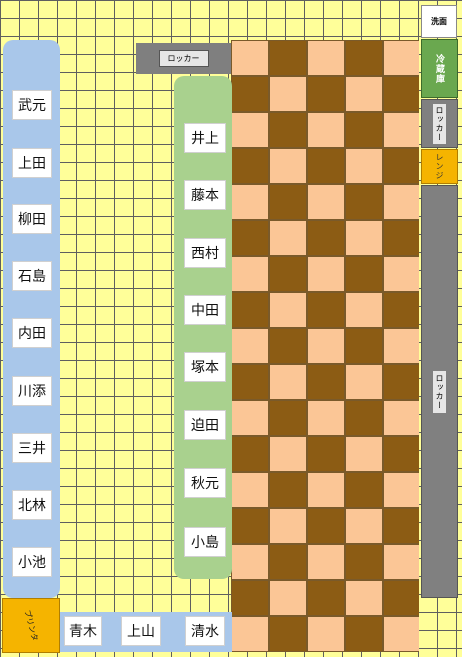 The image size is (462, 657). What do you see at coordinates (83, 631) in the screenshot?
I see `desk-aoki: 青木` at bounding box center [83, 631].